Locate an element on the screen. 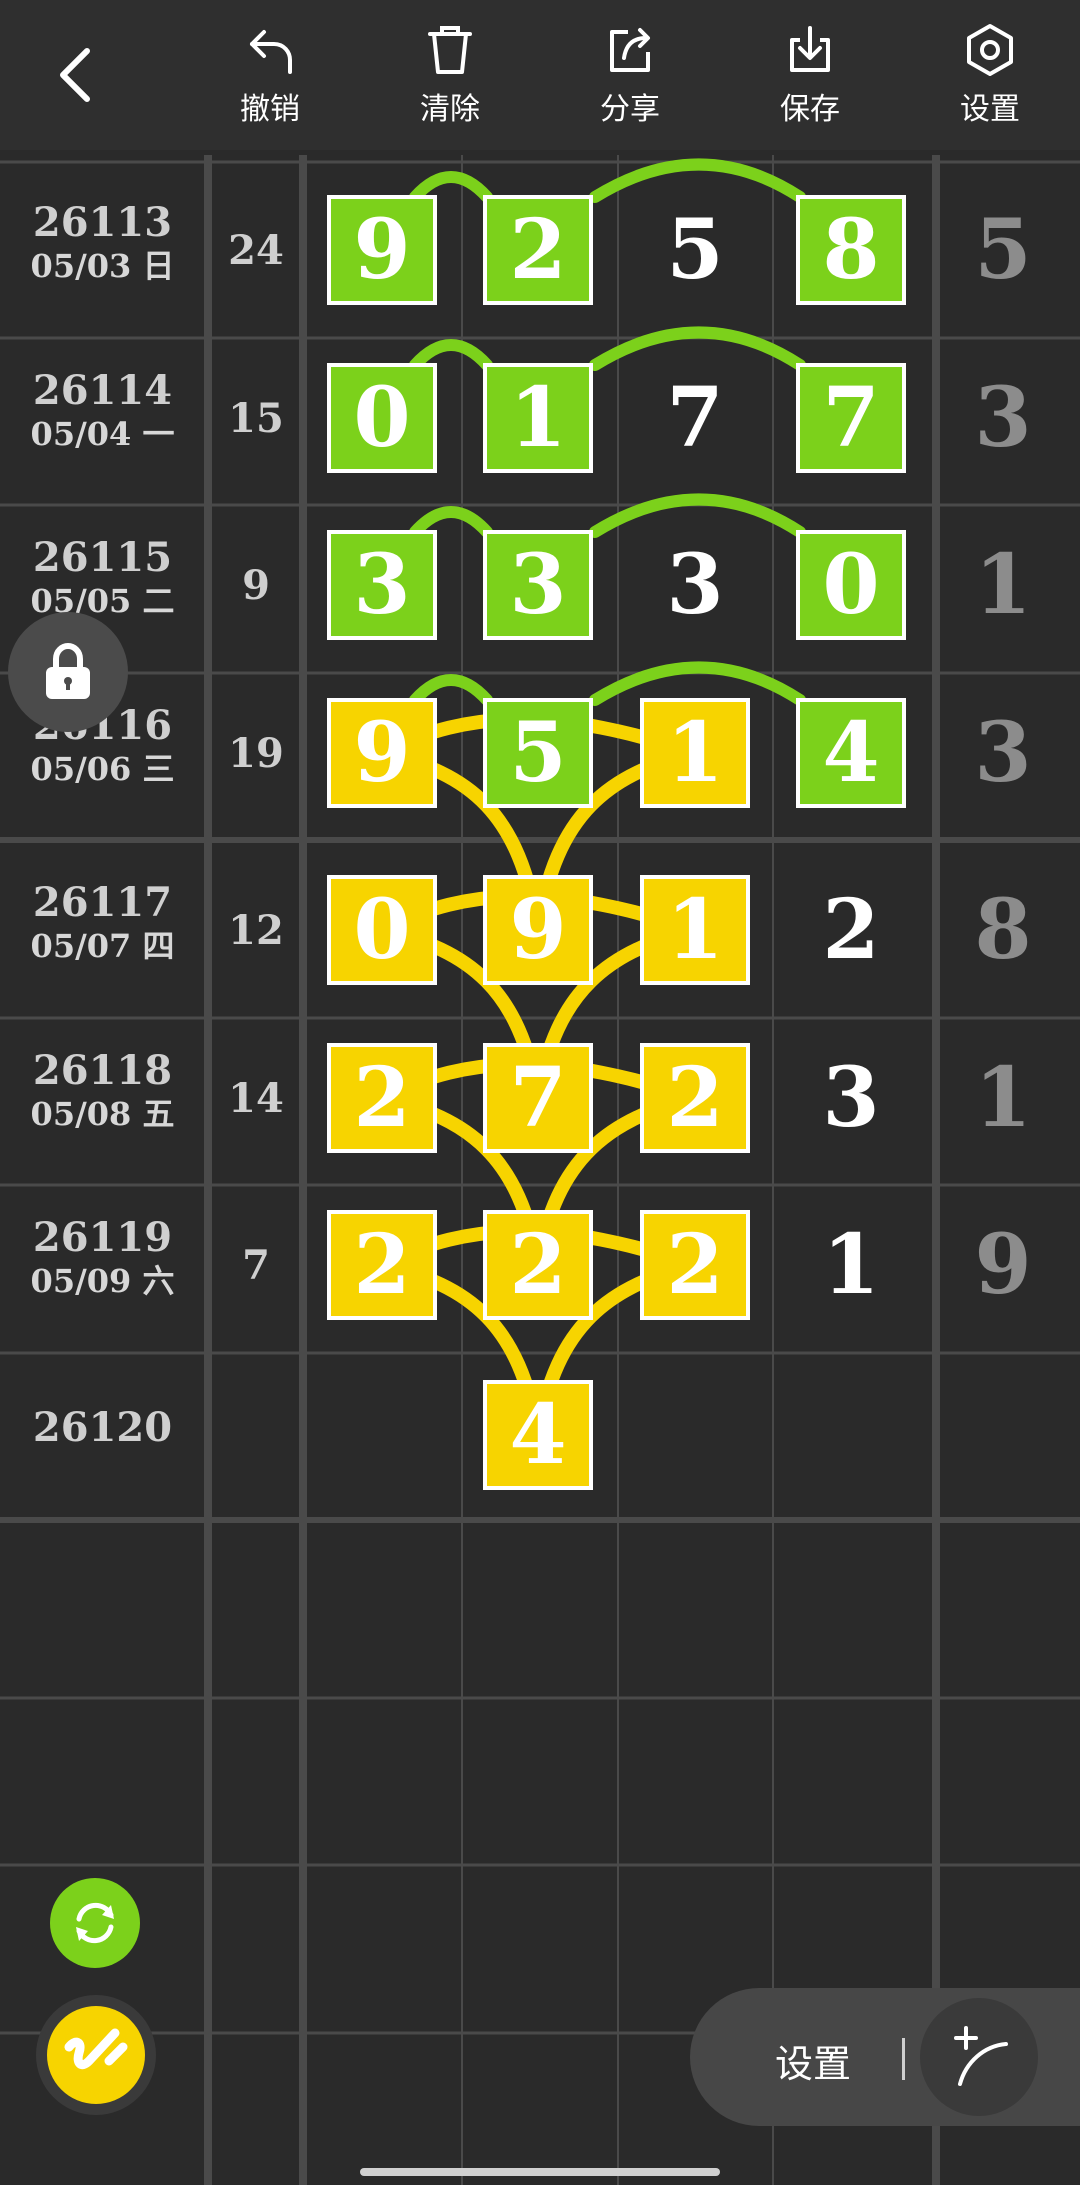 This screenshot has height=2185, width=1080. refresh-icon is located at coordinates (95, 1923).